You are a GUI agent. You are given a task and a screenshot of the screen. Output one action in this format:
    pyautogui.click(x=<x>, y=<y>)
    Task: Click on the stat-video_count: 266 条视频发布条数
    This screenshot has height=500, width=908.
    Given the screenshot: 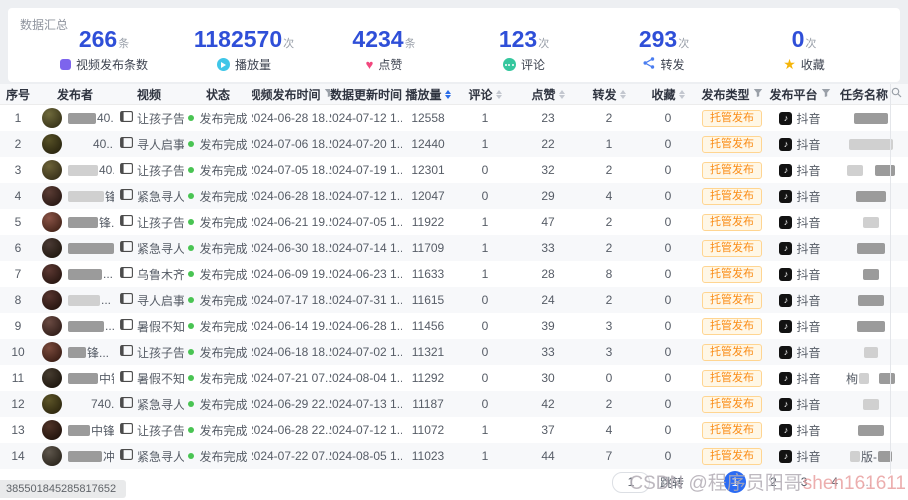 What is the action you would take?
    pyautogui.click(x=104, y=49)
    